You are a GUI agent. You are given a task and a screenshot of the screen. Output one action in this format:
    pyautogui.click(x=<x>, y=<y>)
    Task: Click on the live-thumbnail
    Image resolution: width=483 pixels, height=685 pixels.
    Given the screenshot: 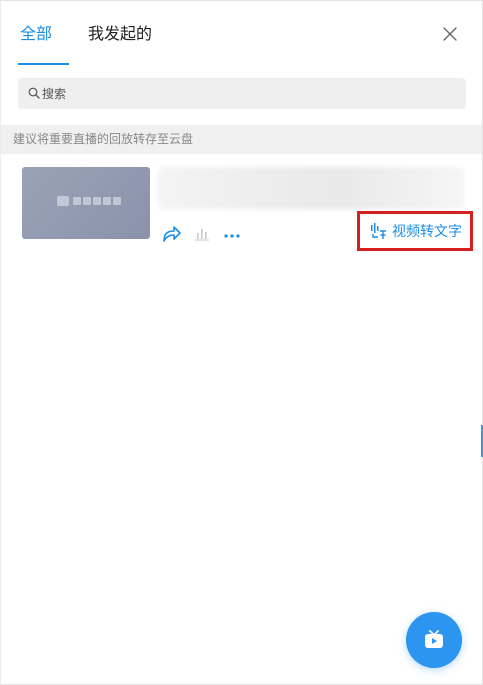 What is the action you would take?
    pyautogui.click(x=86, y=203)
    